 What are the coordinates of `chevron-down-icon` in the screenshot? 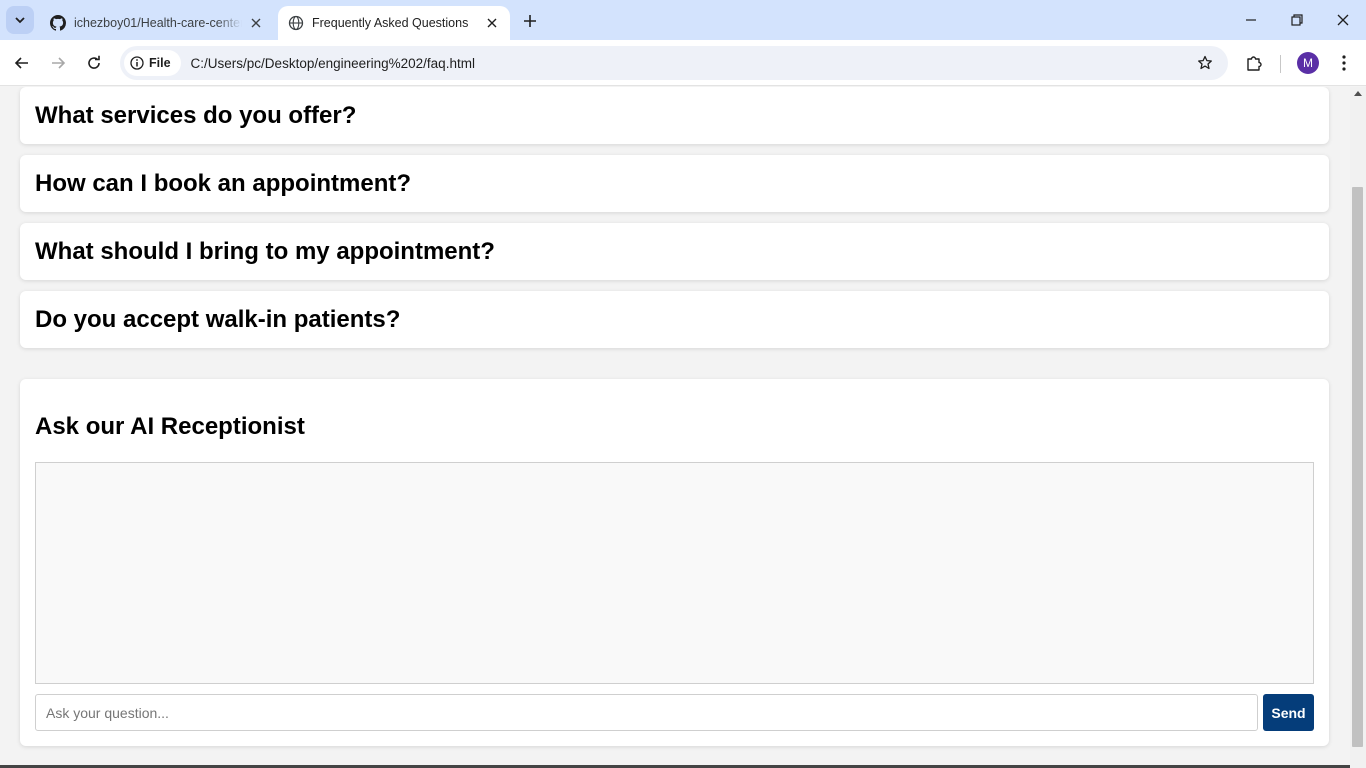 It's located at (20, 20).